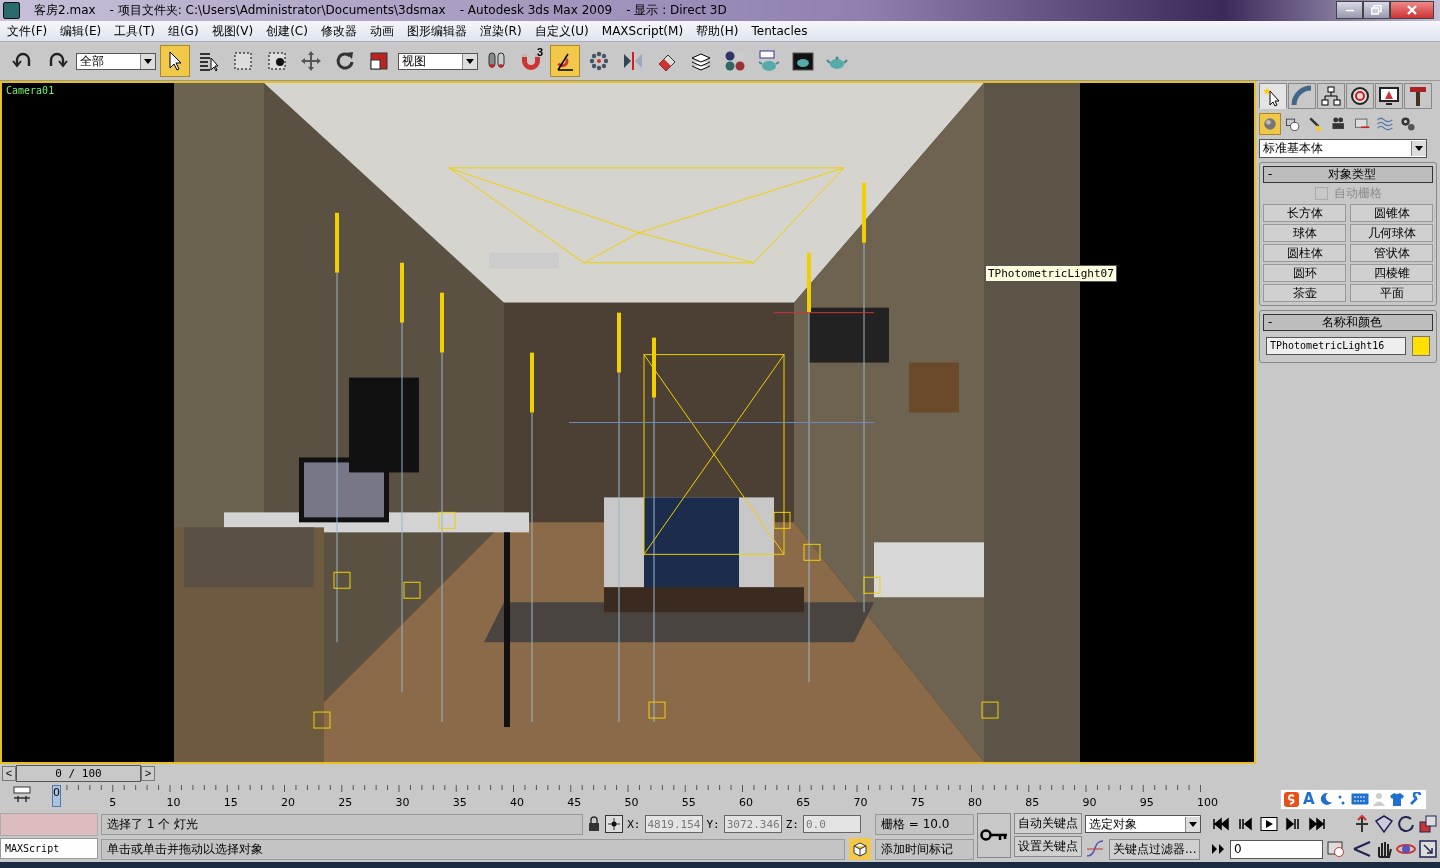 The height and width of the screenshot is (868, 1440). Describe the element at coordinates (1359, 799) in the screenshot. I see `keyboard-icon` at that location.